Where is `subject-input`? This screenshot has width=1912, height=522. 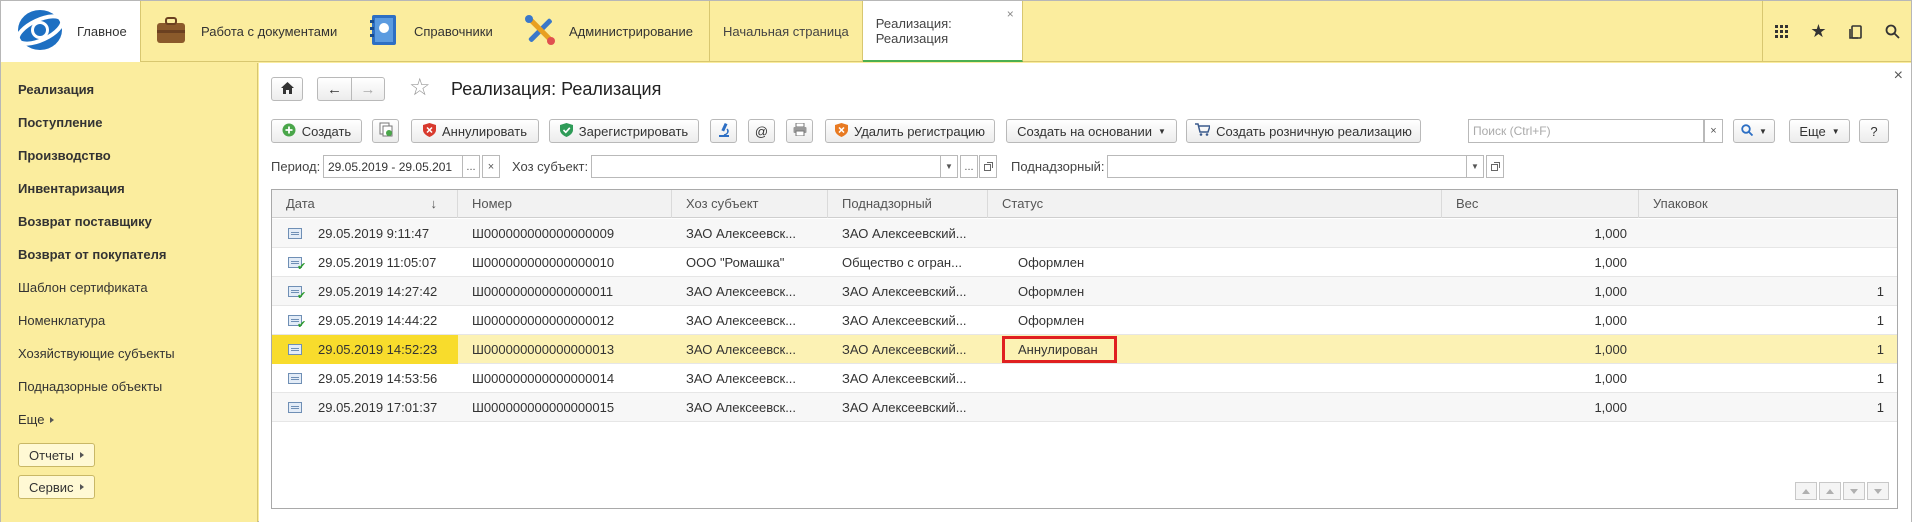
subject-input is located at coordinates (766, 166).